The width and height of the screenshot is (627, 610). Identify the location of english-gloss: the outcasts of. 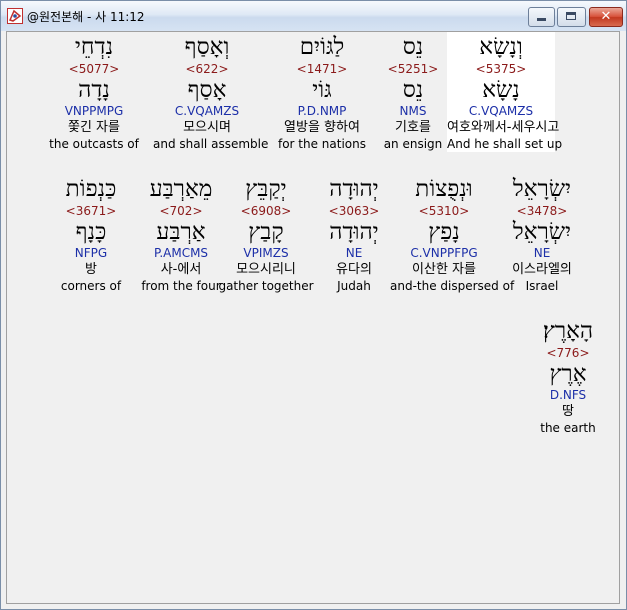
(94, 144).